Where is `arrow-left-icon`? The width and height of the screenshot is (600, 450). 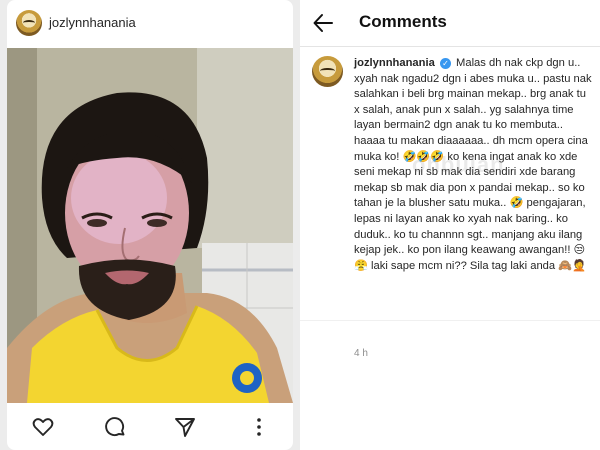
arrow-left-icon is located at coordinates (323, 23).